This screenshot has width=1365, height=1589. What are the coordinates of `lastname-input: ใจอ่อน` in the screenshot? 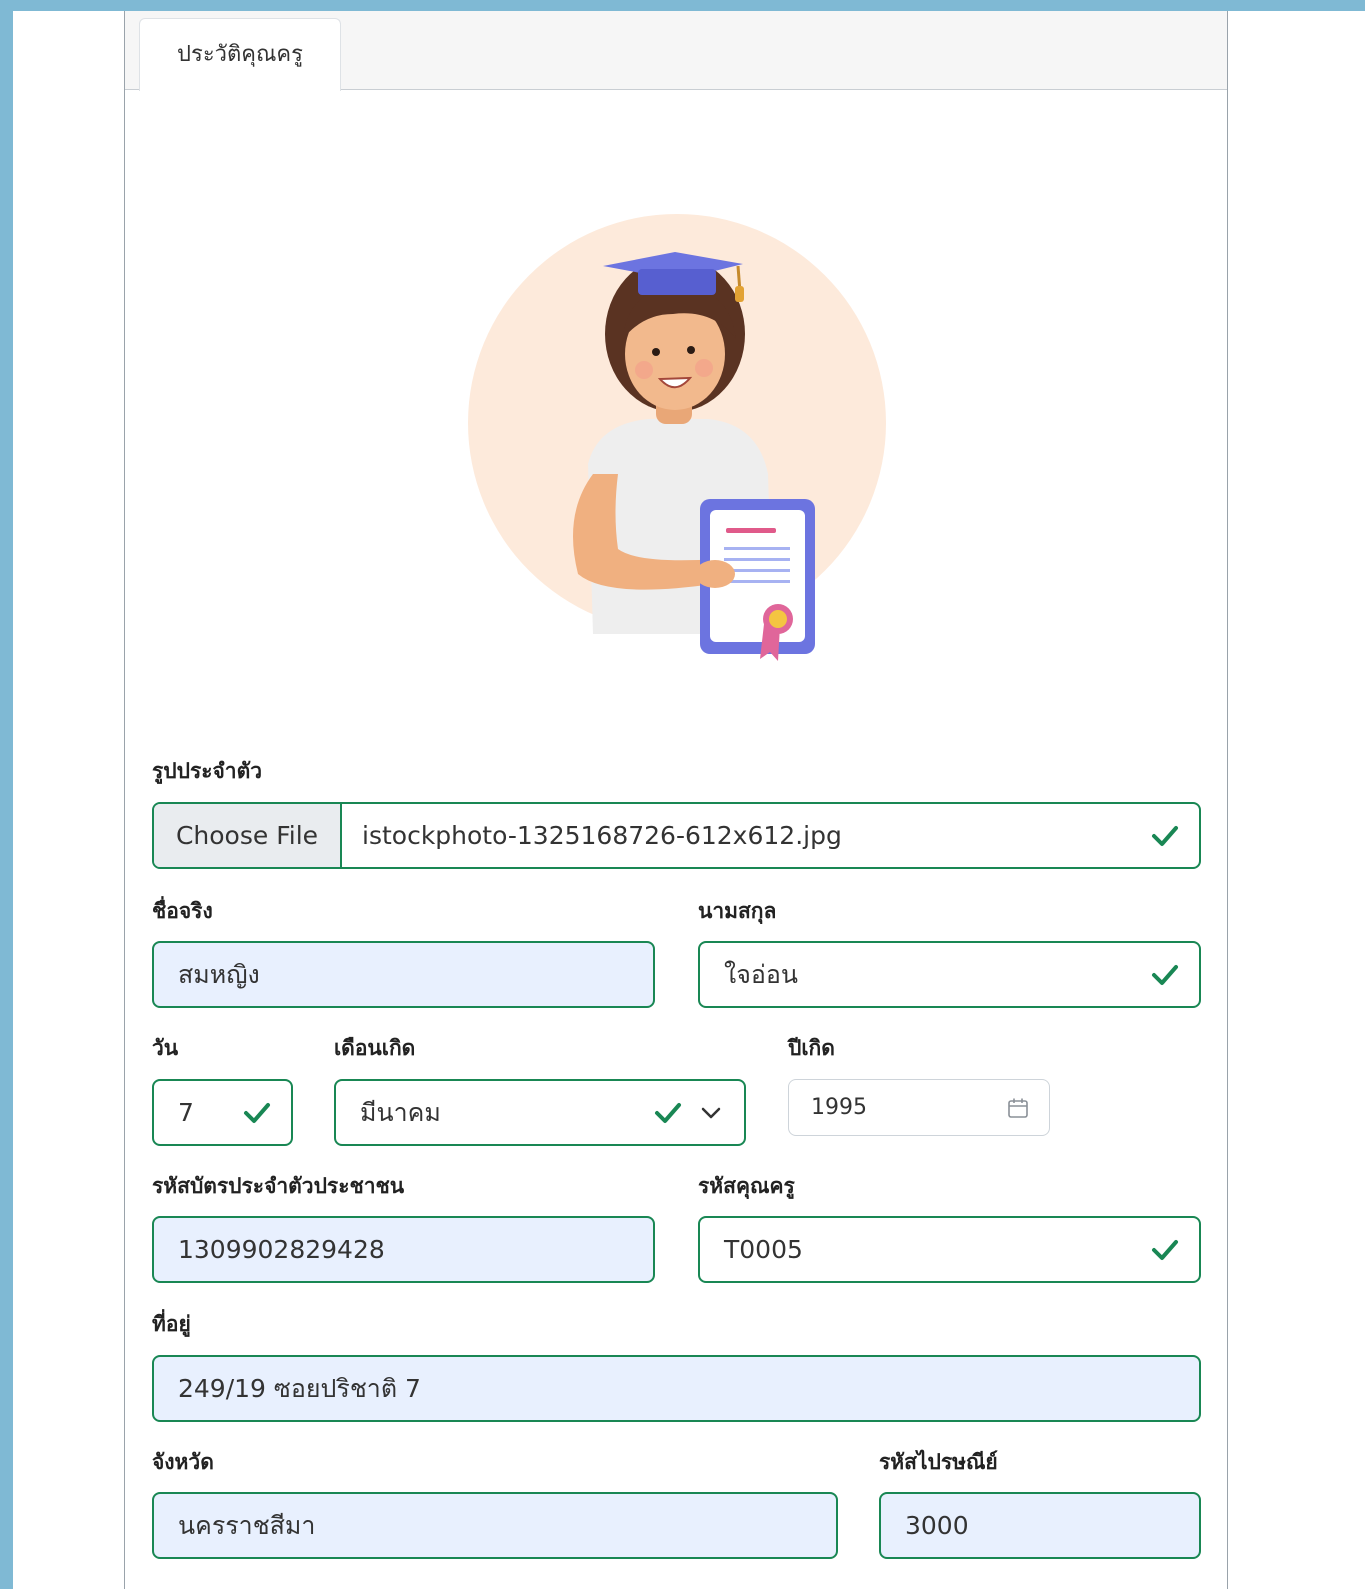 It's located at (949, 974).